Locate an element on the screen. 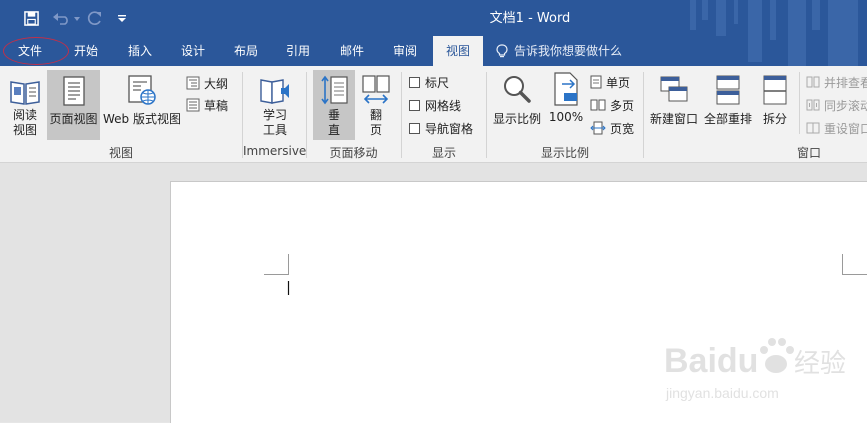 This screenshot has width=867, height=423. zoom-100-button: 100% is located at coordinates (566, 97).